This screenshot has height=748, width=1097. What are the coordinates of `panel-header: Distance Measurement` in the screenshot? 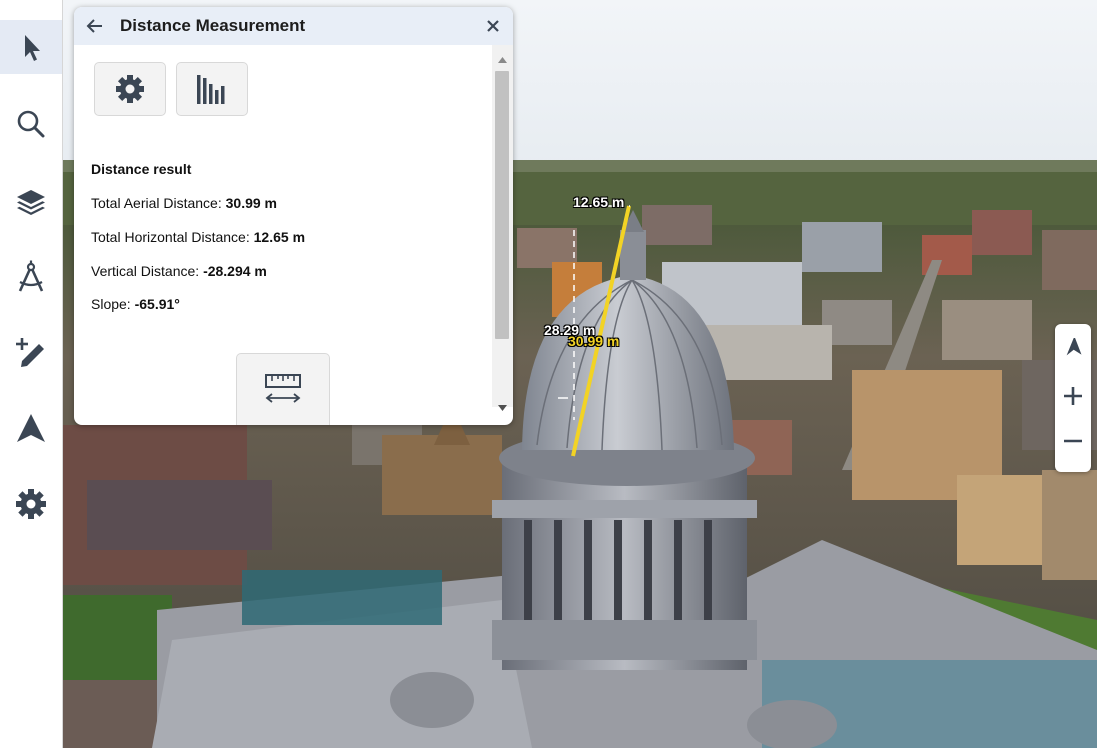 It's located at (293, 26).